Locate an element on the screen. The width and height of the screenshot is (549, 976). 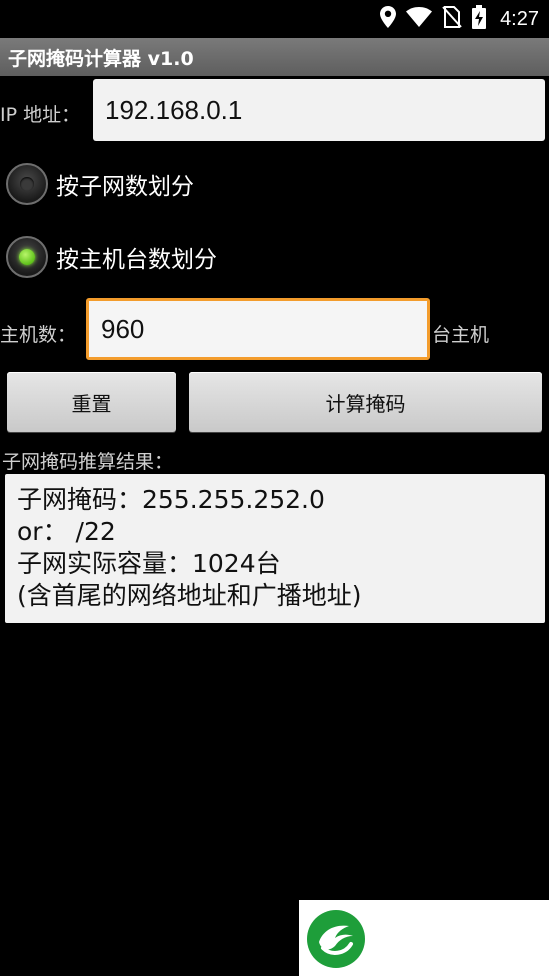
radio-label-host-count: 按主机台数划分 is located at coordinates (136, 260).